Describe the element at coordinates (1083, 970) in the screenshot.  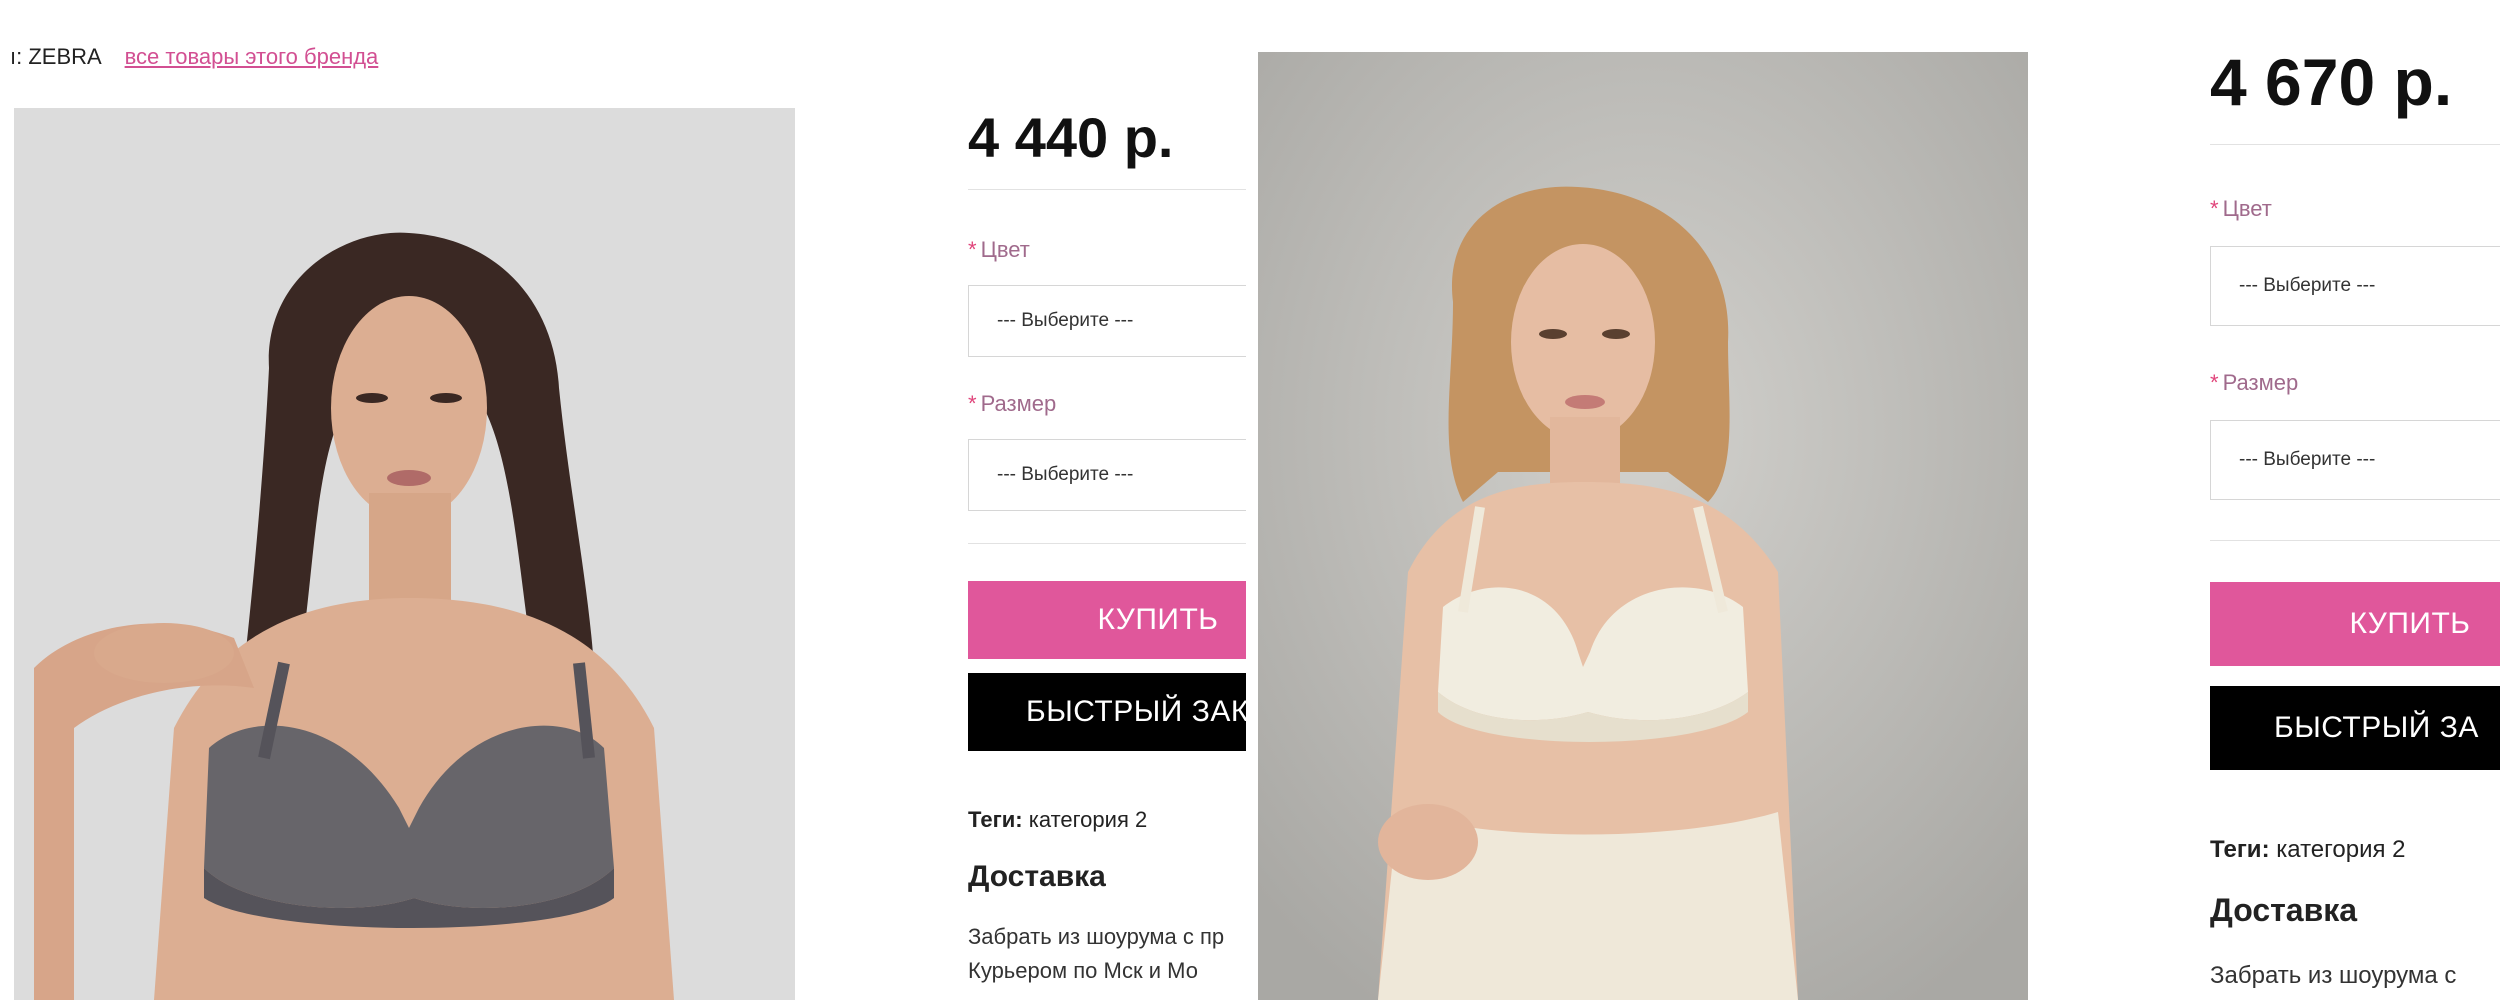
I see `delivery-line: Курьером по Мск и Мо` at that location.